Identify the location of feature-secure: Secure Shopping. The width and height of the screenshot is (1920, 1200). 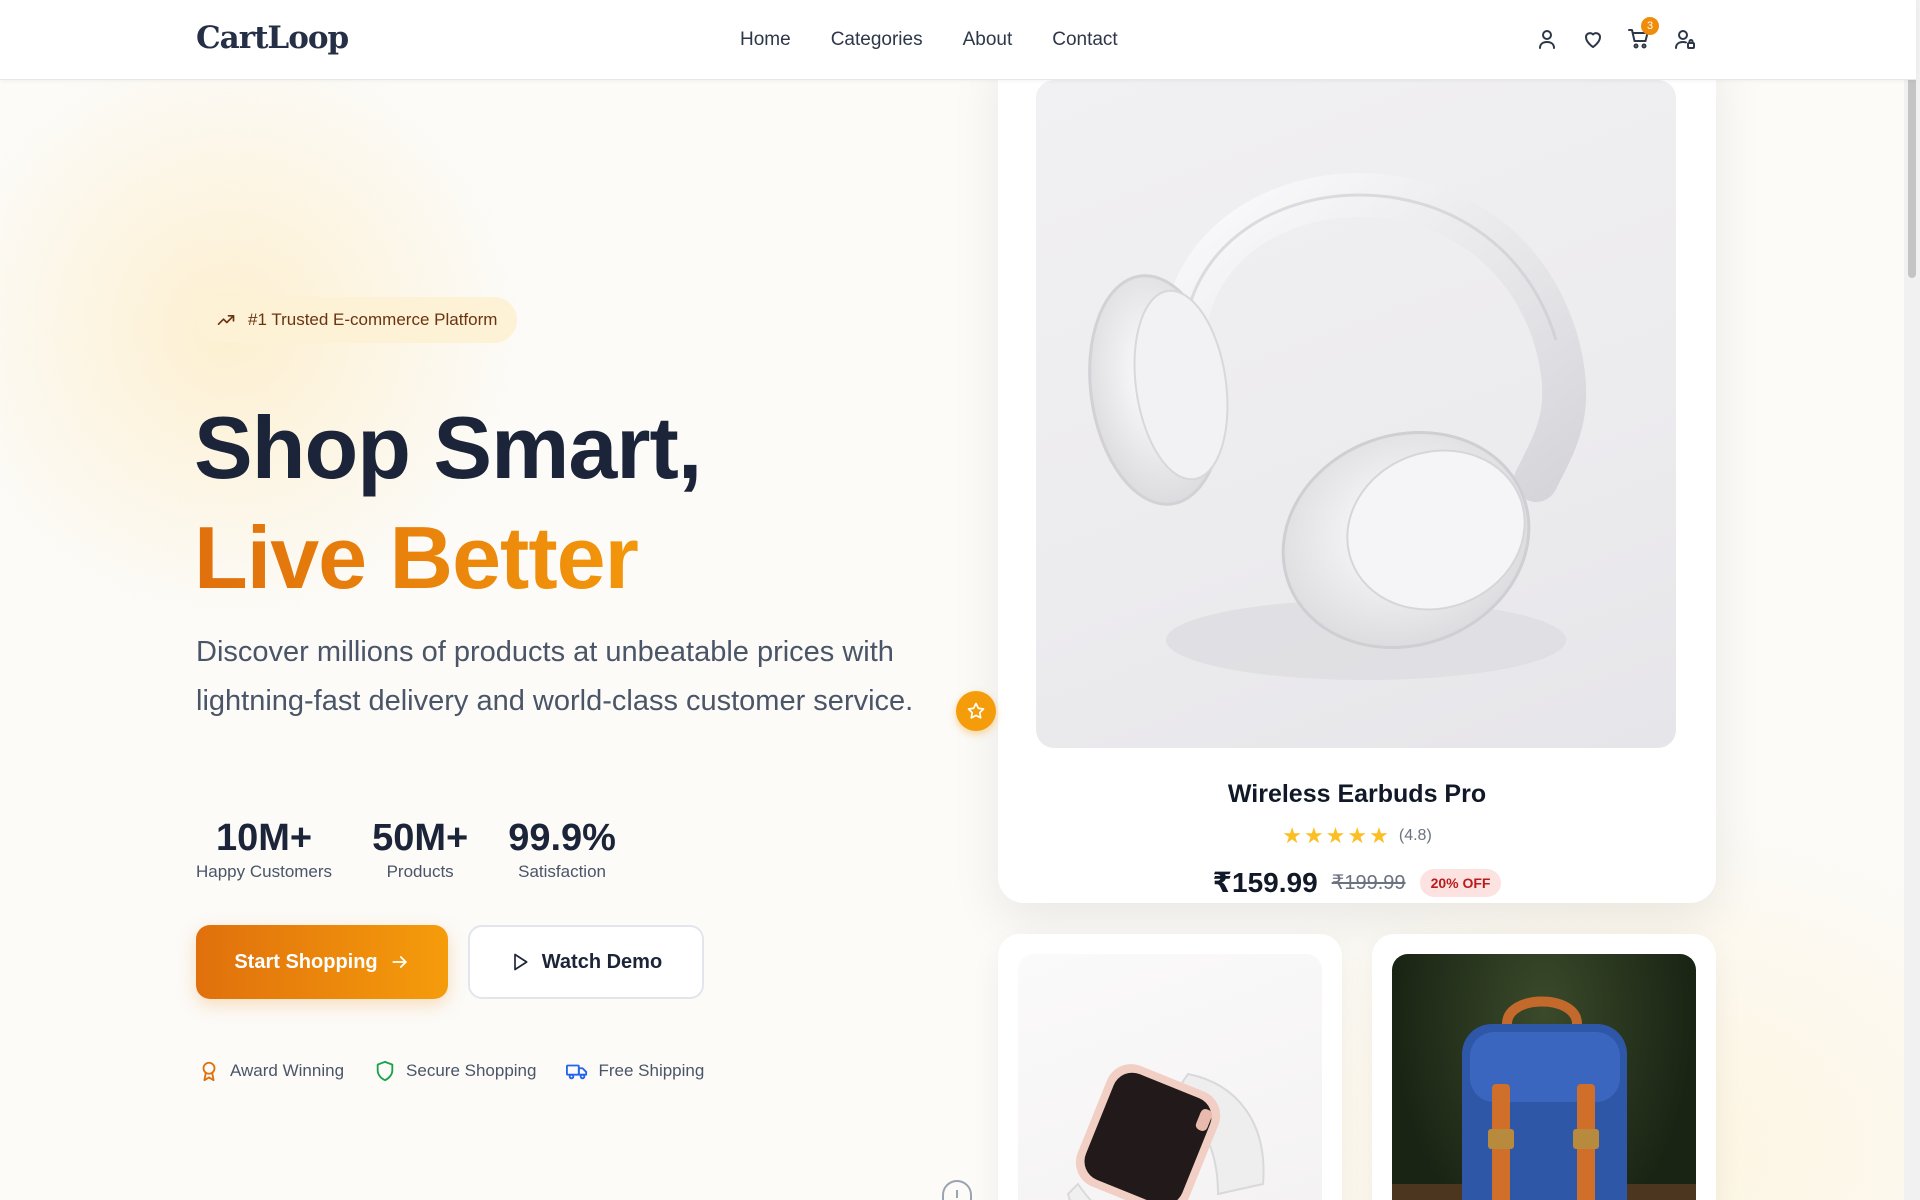
(455, 1071).